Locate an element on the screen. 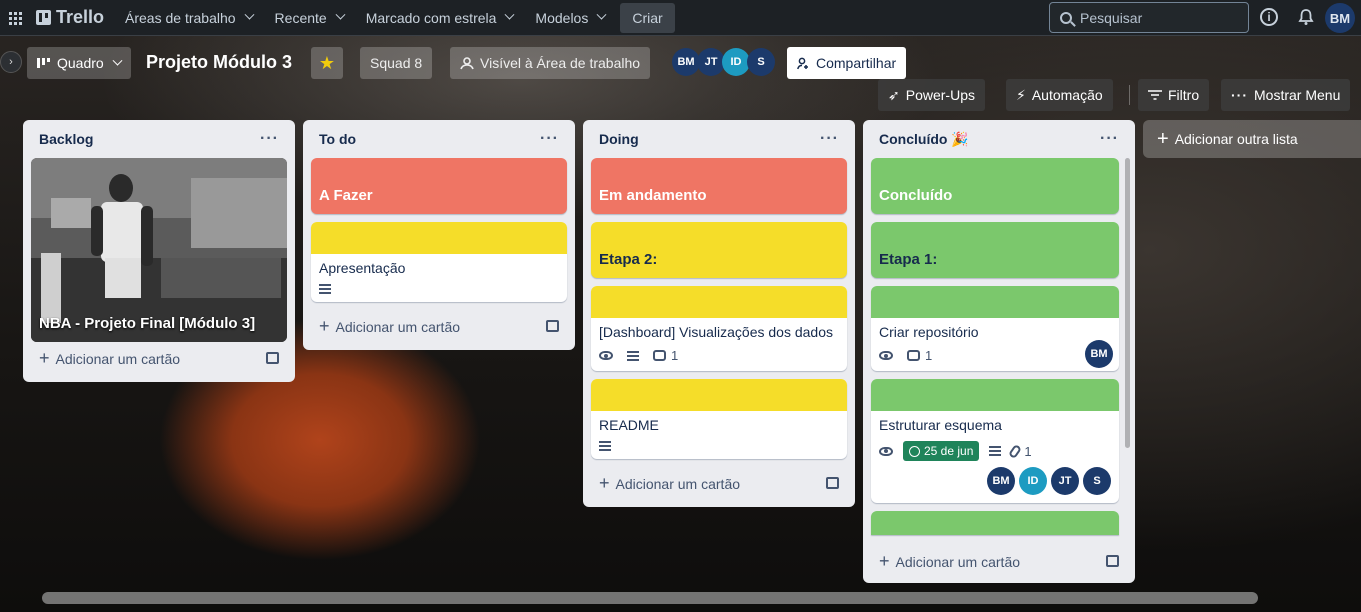 This screenshot has height=612, width=1361. recent-menu: Recente is located at coordinates (309, 18).